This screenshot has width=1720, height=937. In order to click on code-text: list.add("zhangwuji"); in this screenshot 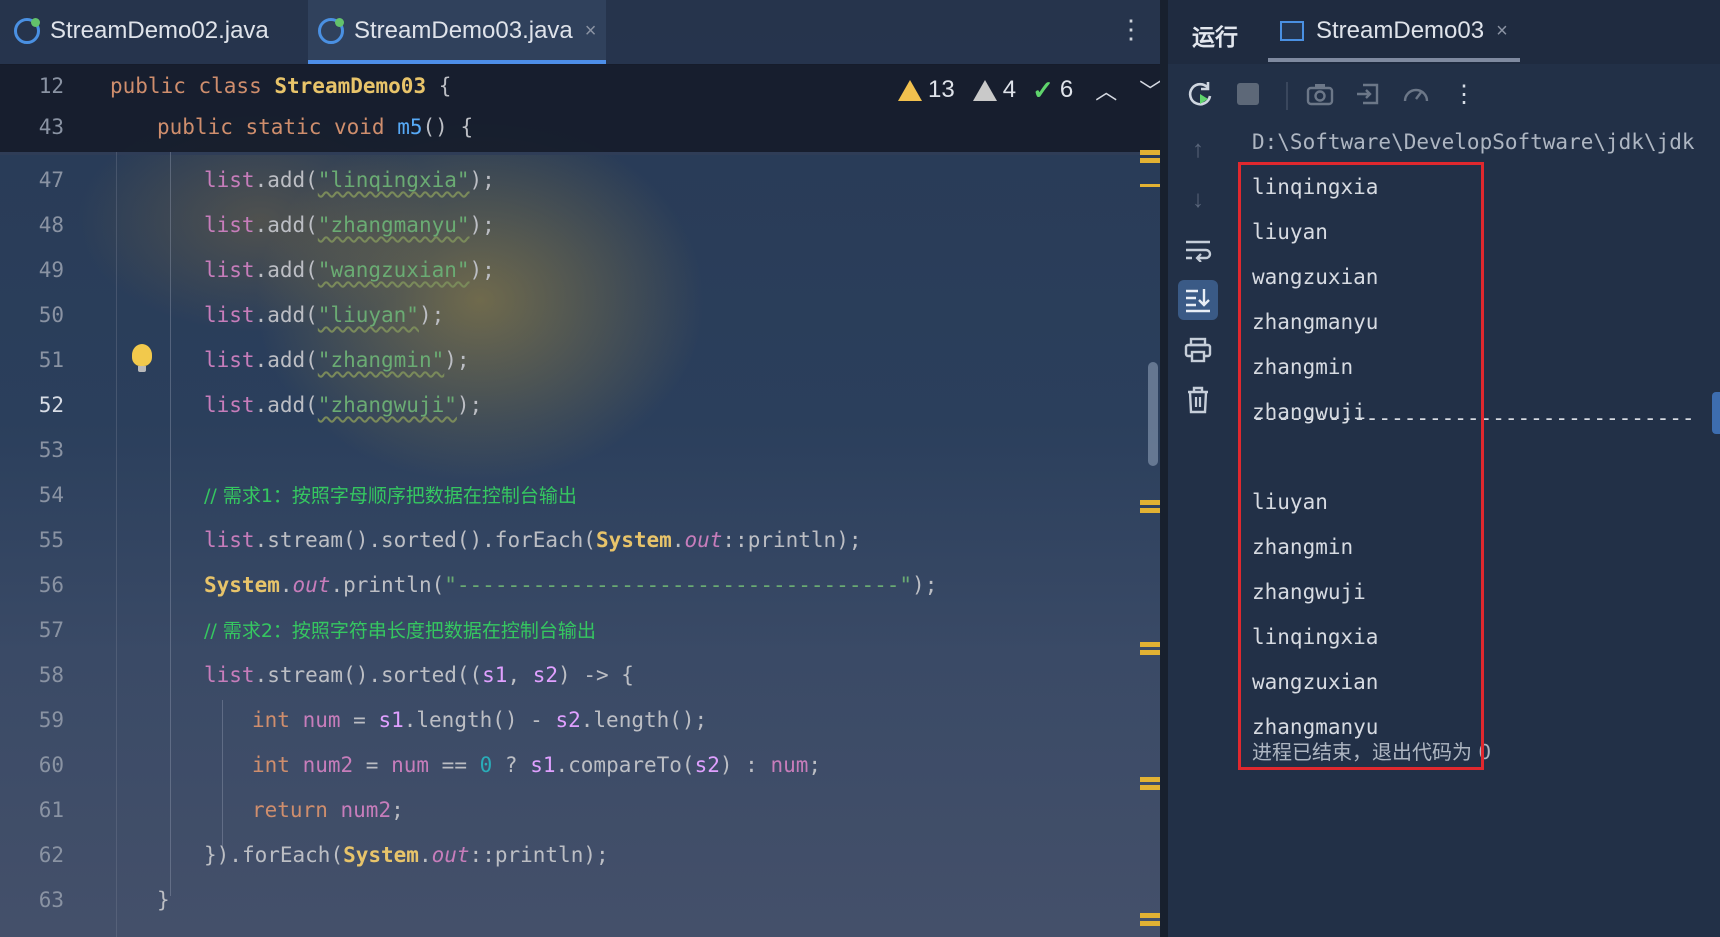, I will do `click(343, 405)`.